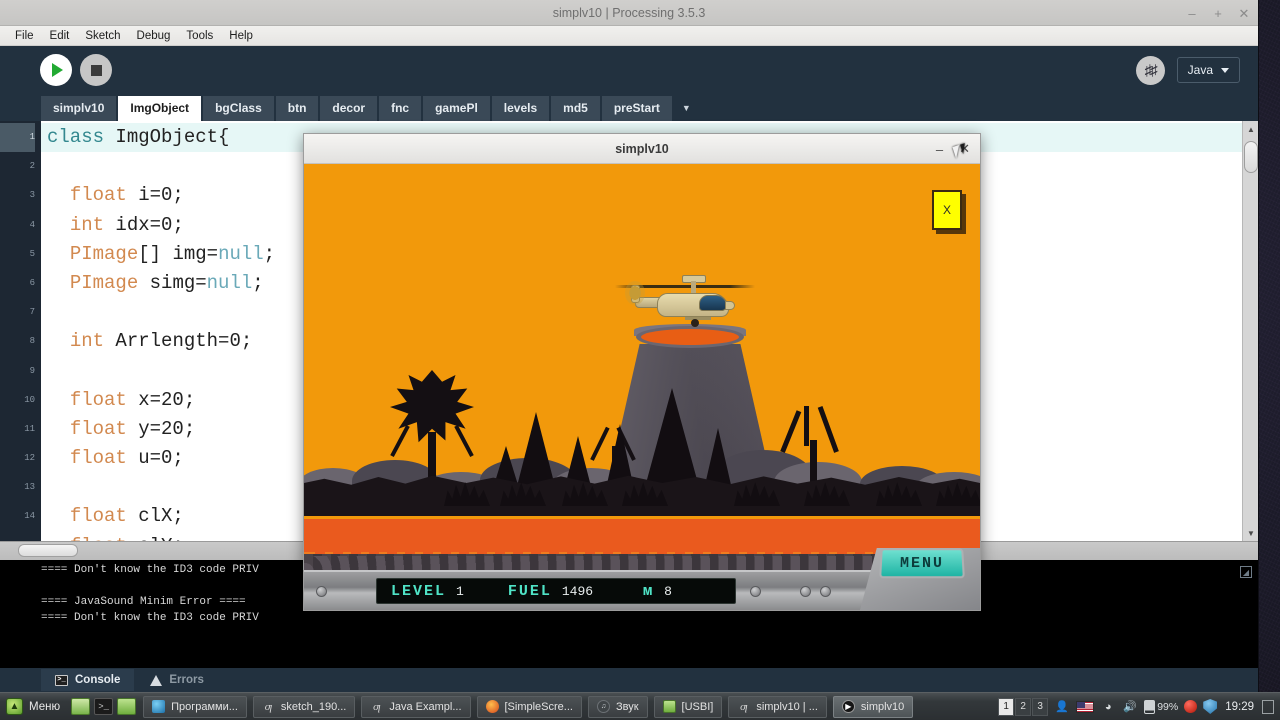 This screenshot has width=1280, height=720. Describe the element at coordinates (35, 707) in the screenshot. I see `start-menu-button: ▲ Меню` at that location.